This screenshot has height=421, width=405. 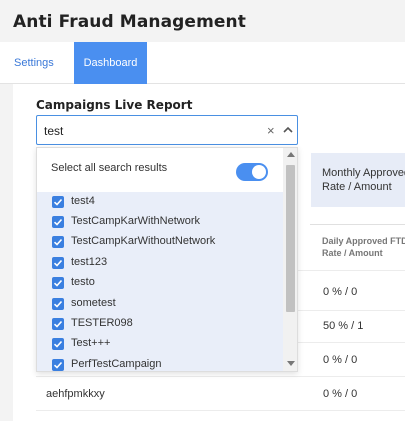 What do you see at coordinates (116, 363) in the screenshot?
I see `campaign-option-label: PerfTestCampaign` at bounding box center [116, 363].